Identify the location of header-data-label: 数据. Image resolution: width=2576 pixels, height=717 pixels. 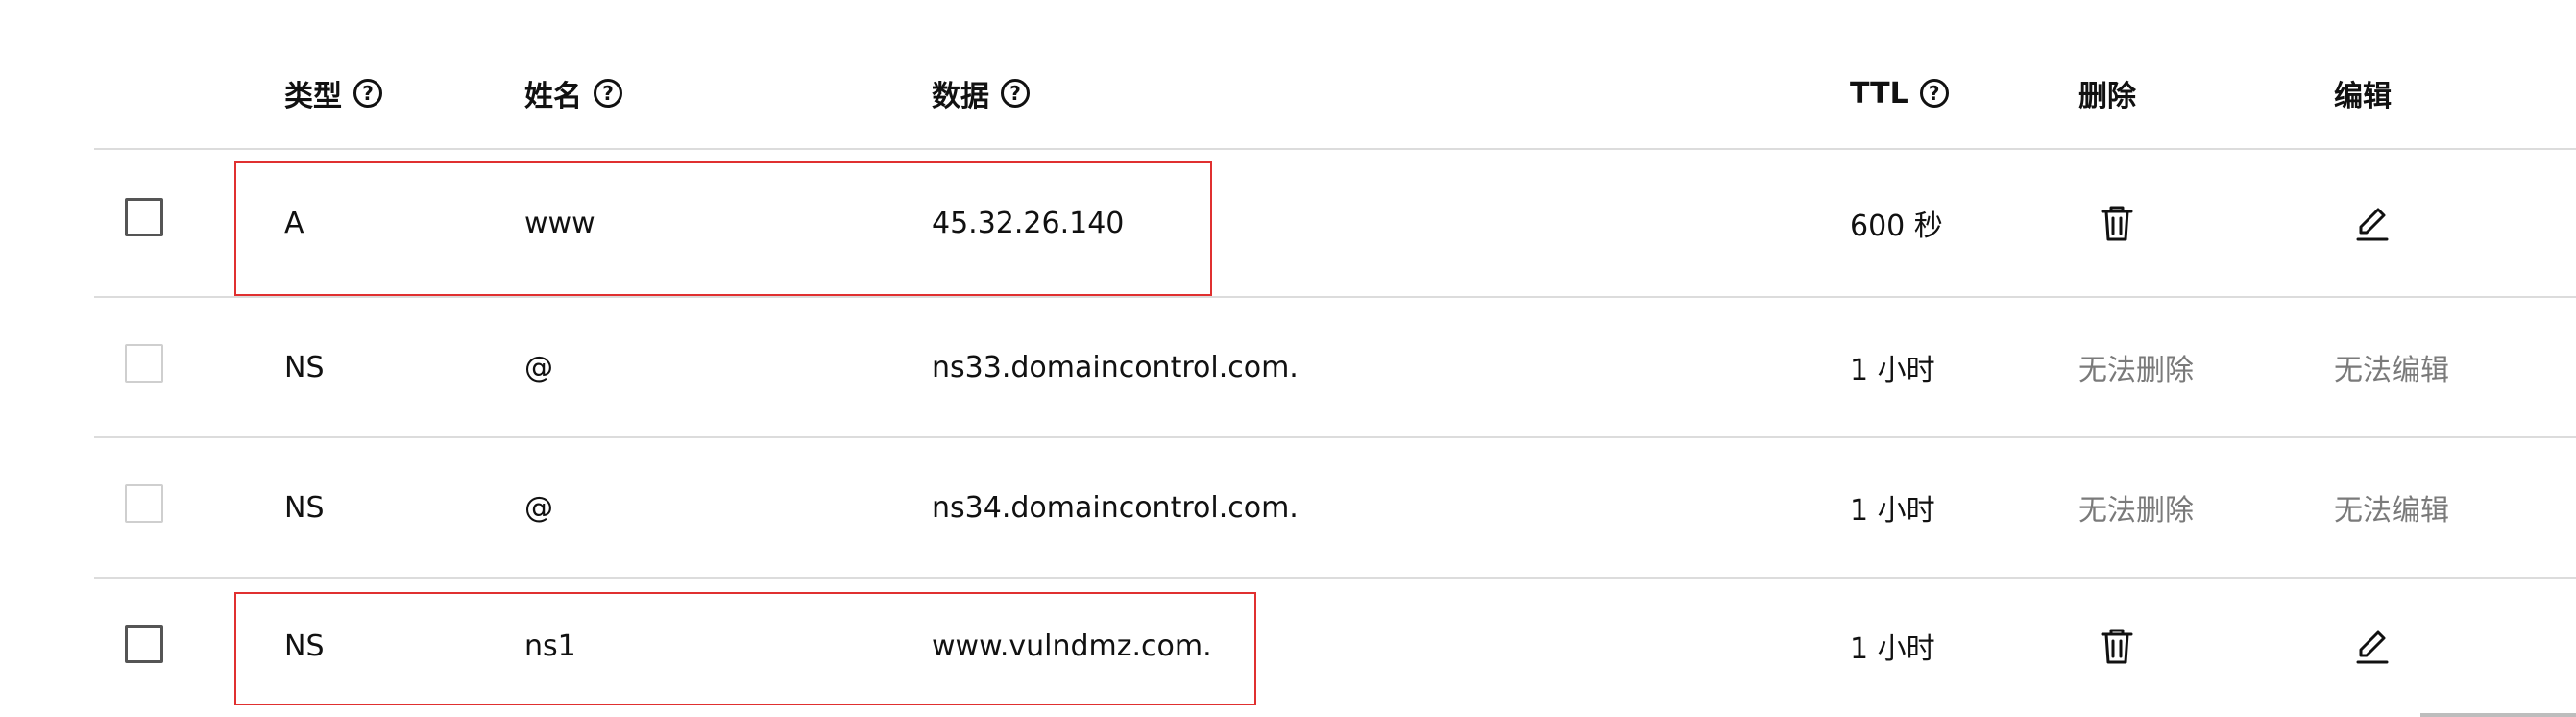
(960, 96).